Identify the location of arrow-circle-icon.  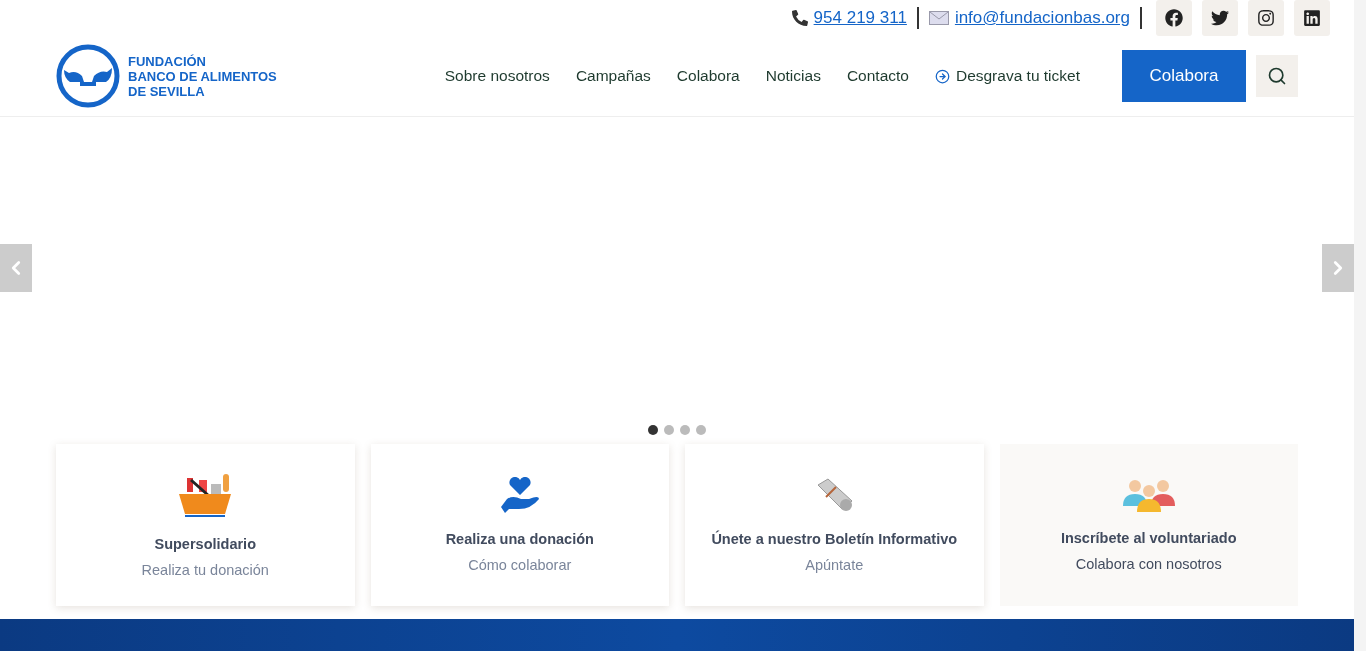
(942, 76).